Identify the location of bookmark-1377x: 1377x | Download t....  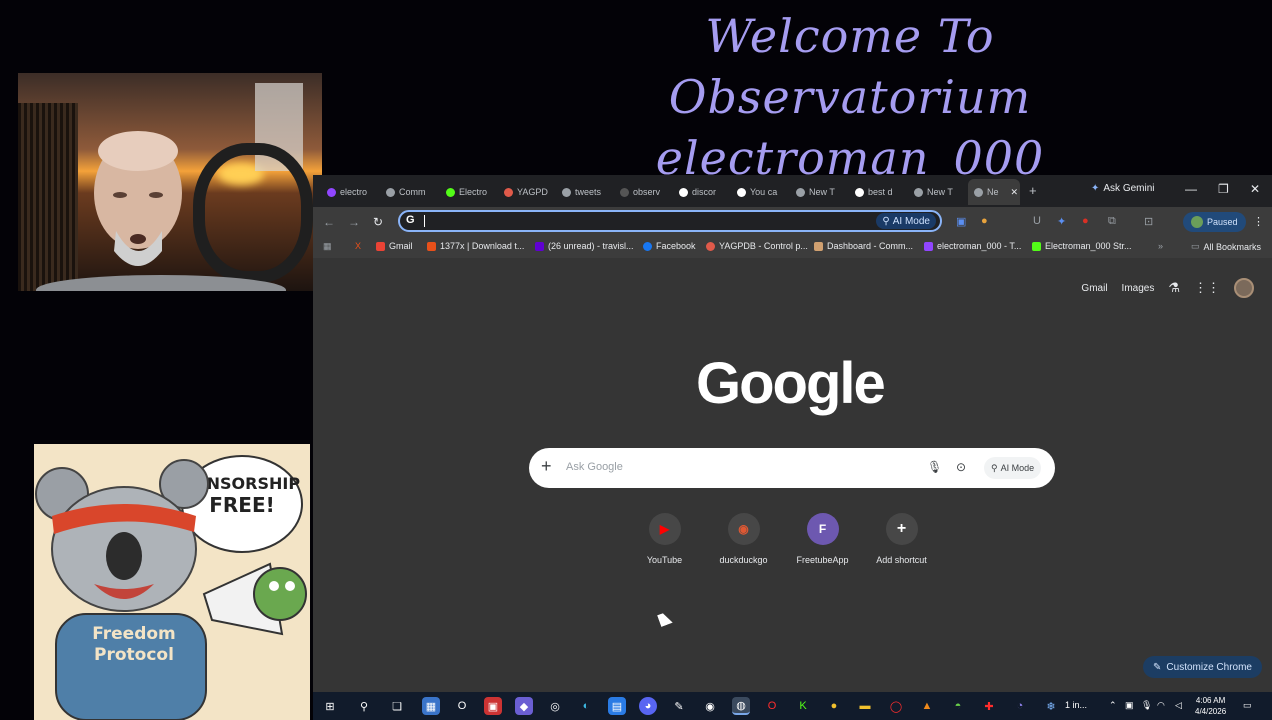
(475, 246).